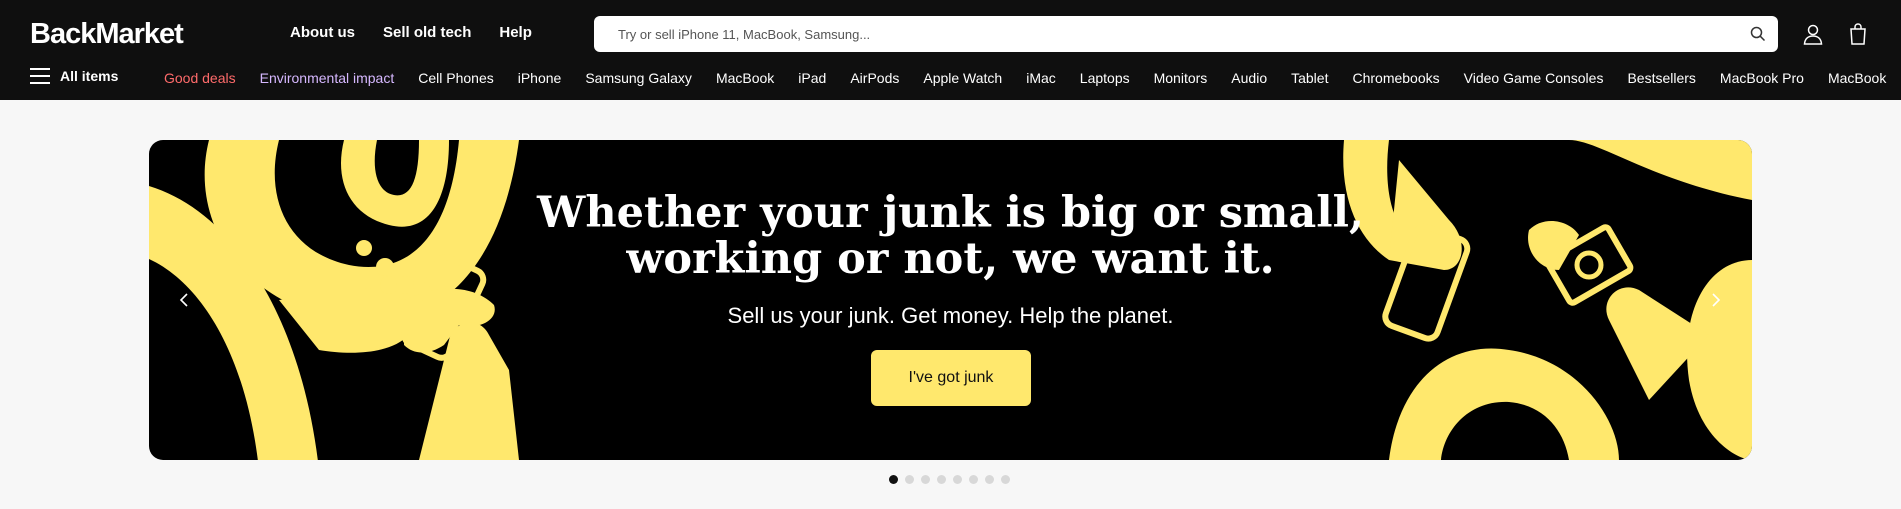 Image resolution: width=1901 pixels, height=509 pixels. Describe the element at coordinates (962, 78) in the screenshot. I see `nav-item-apple-watch: Apple Watch` at that location.